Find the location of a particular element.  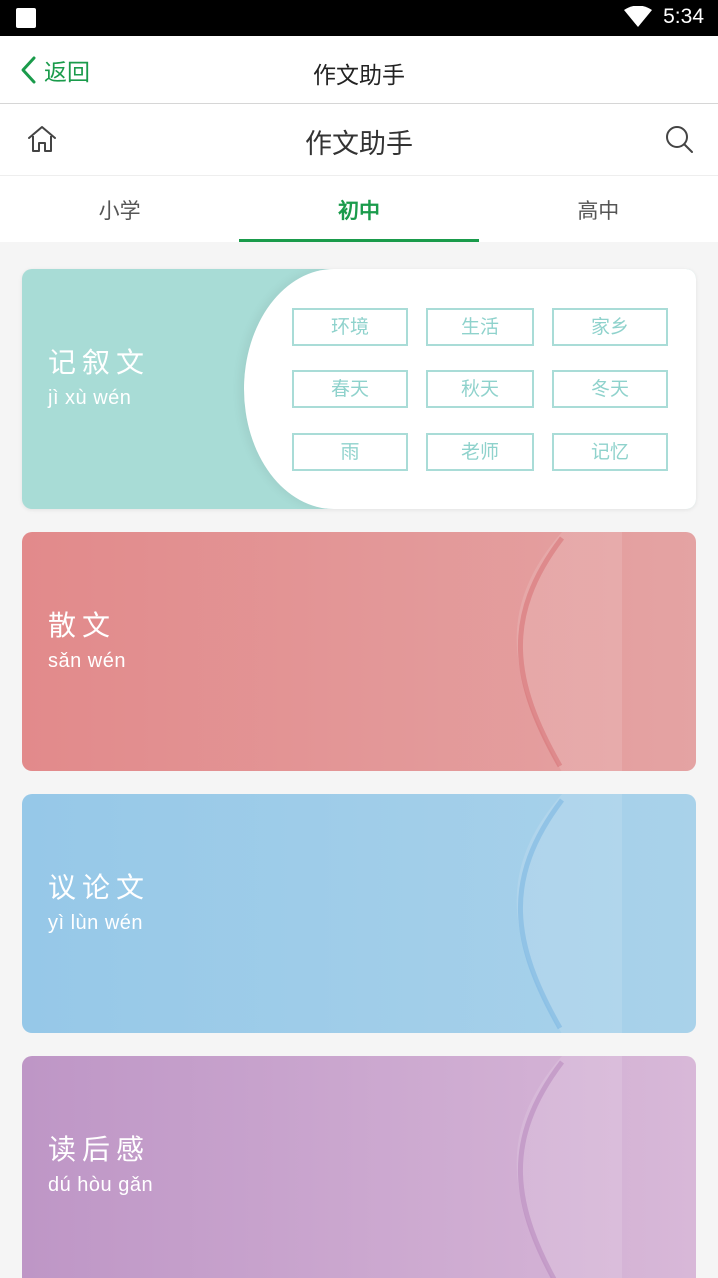

category-pinyin: jì xù wén is located at coordinates (90, 398).